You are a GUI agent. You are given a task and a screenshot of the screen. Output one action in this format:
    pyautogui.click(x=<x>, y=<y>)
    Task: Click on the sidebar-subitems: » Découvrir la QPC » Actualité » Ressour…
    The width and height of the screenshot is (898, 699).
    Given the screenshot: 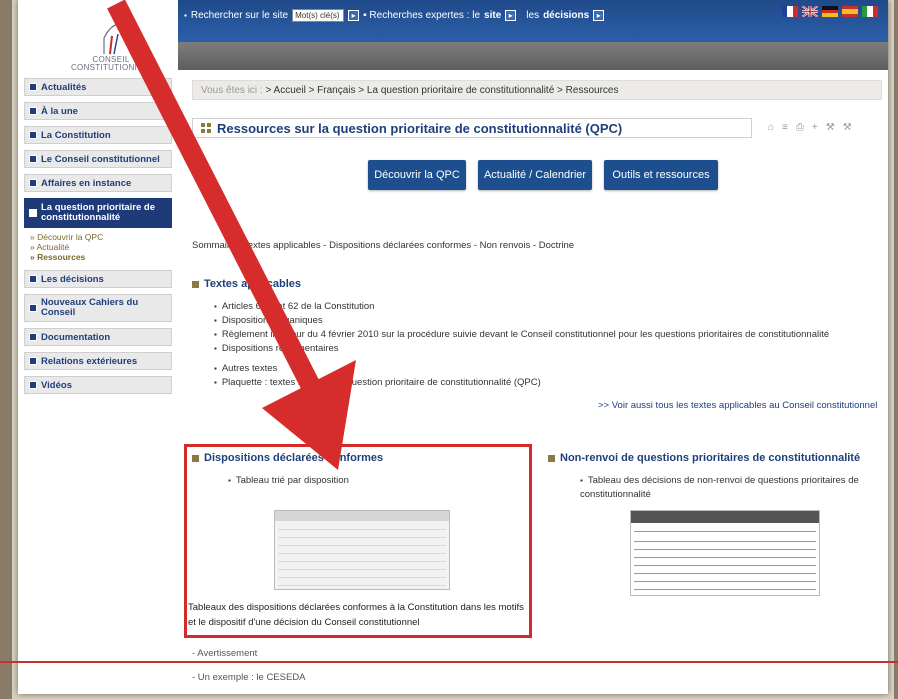 What is the action you would take?
    pyautogui.click(x=103, y=247)
    